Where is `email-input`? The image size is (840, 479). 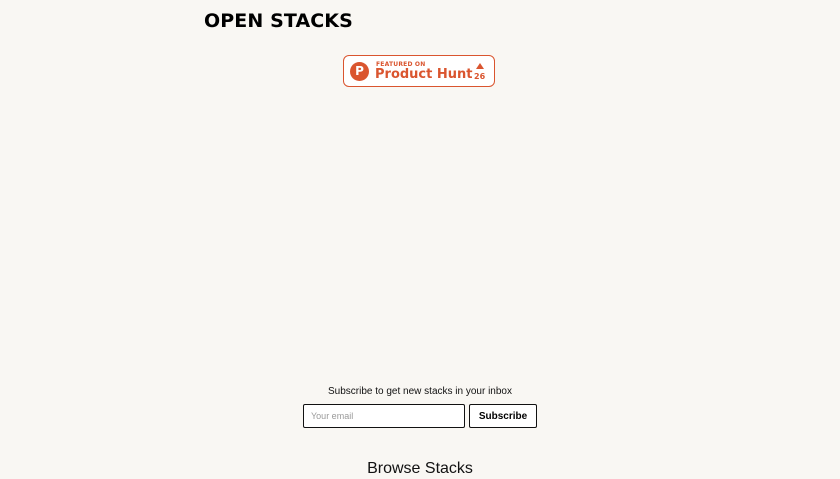 email-input is located at coordinates (384, 416).